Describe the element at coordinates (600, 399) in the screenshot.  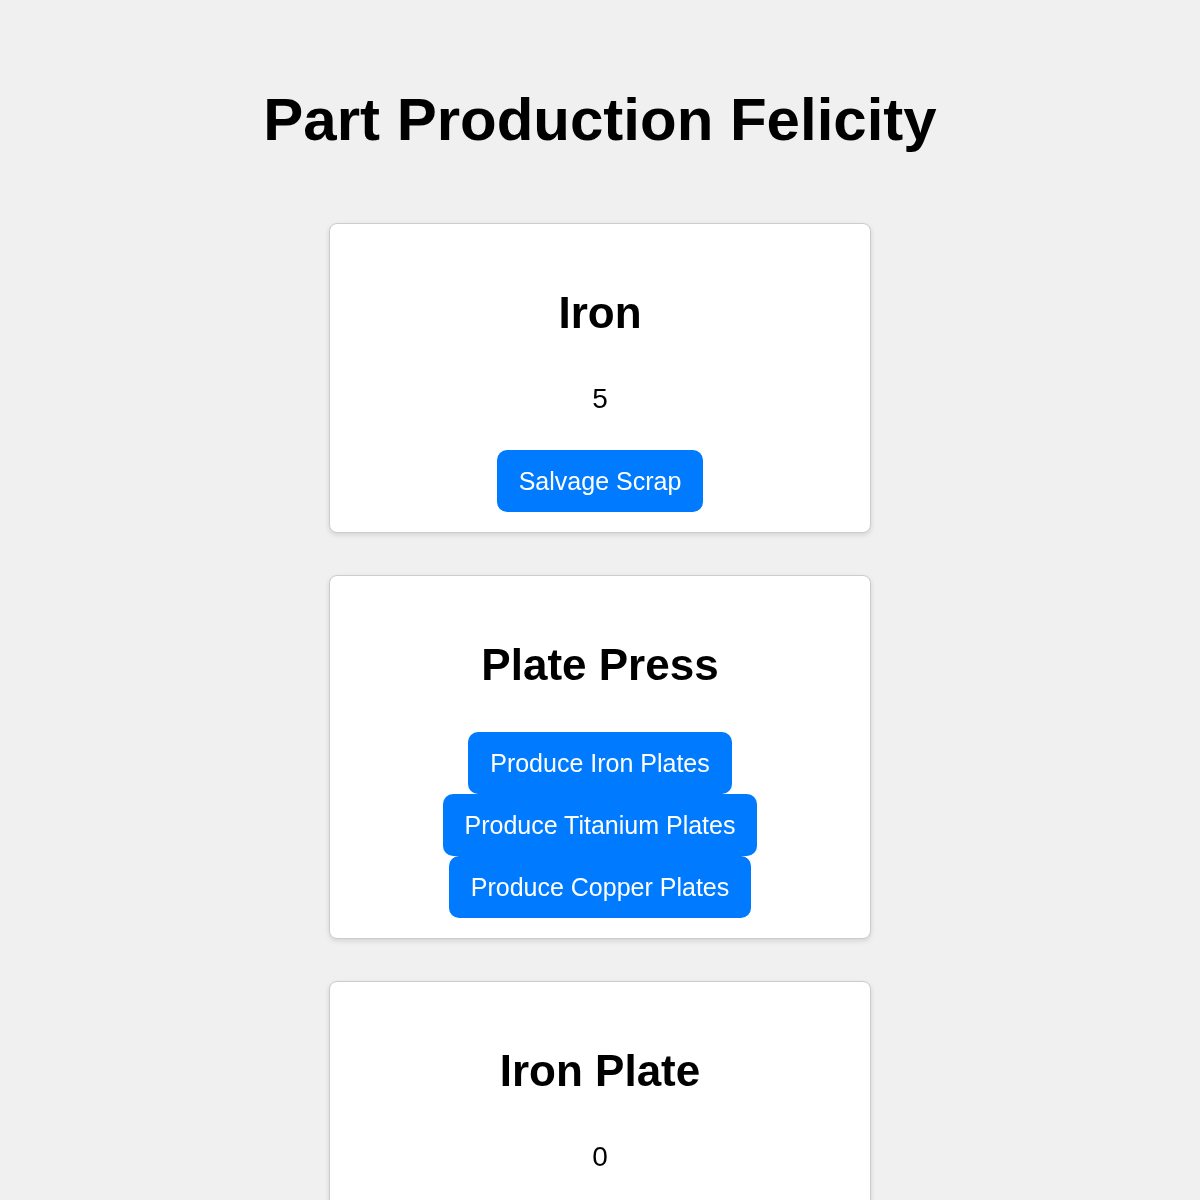
I see `resource-count: 5` at that location.